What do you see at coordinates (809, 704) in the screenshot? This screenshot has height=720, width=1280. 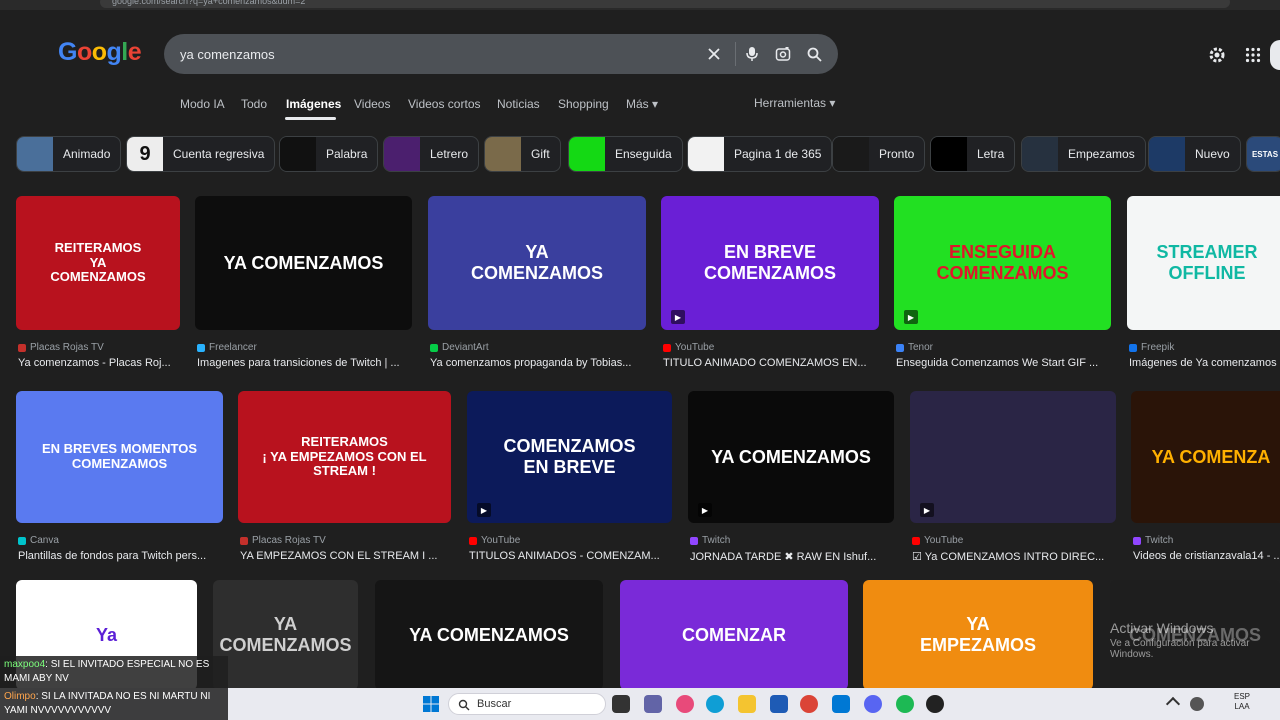 I see `chrome-icon` at bounding box center [809, 704].